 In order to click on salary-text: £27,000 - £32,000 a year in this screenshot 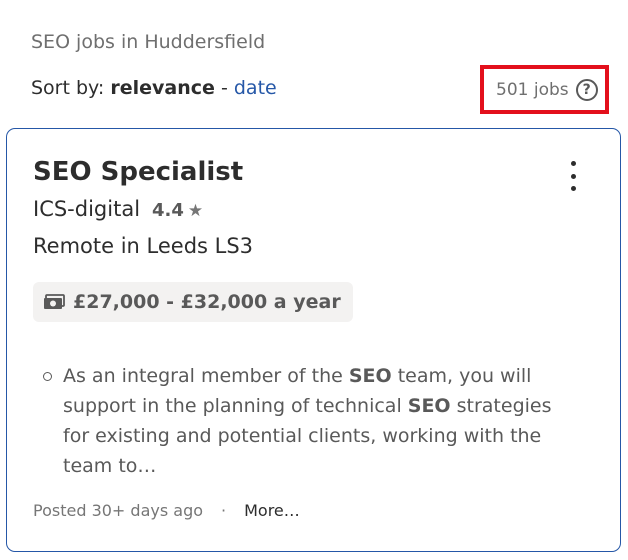, I will do `click(207, 302)`.